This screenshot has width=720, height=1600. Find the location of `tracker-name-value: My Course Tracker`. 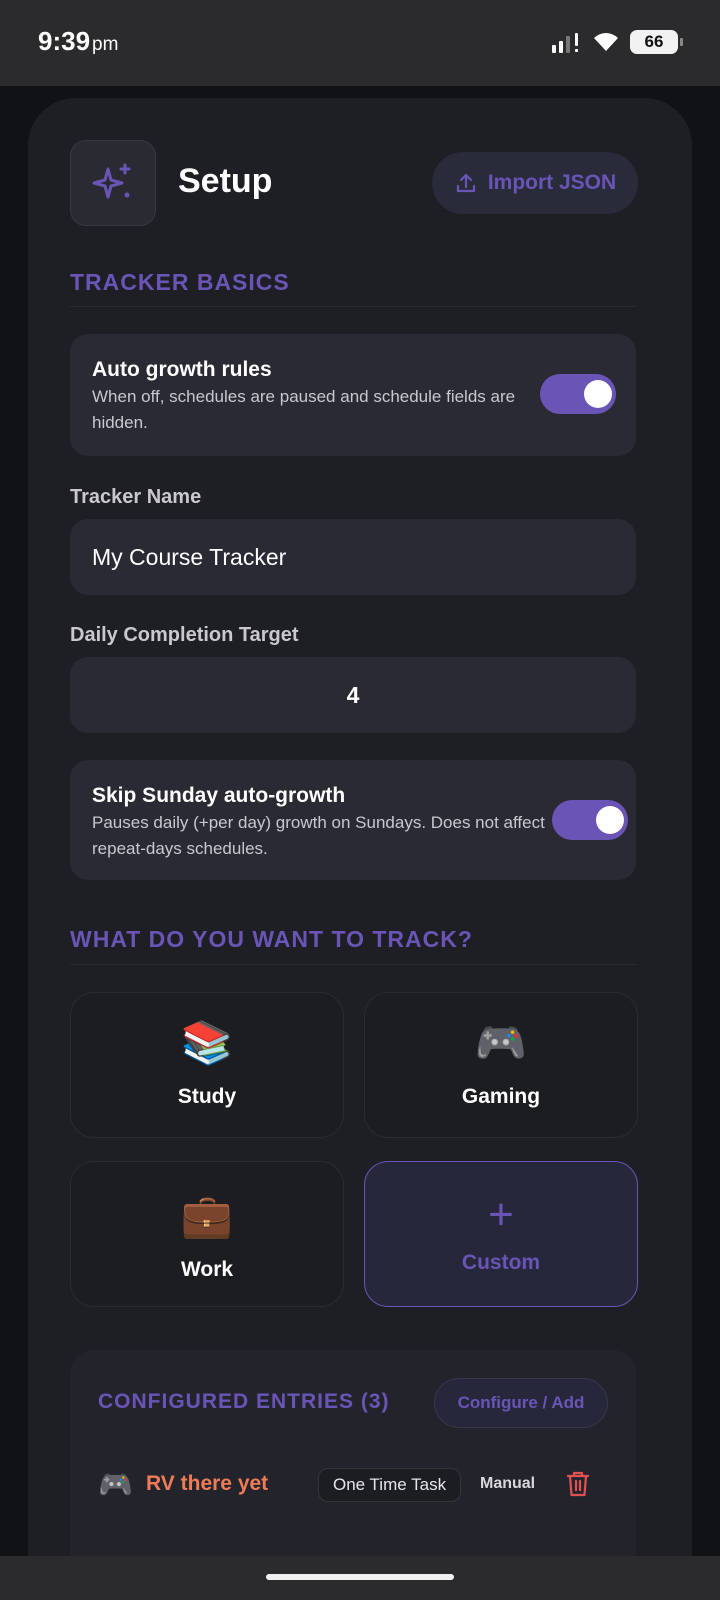

tracker-name-value: My Course Tracker is located at coordinates (189, 556).